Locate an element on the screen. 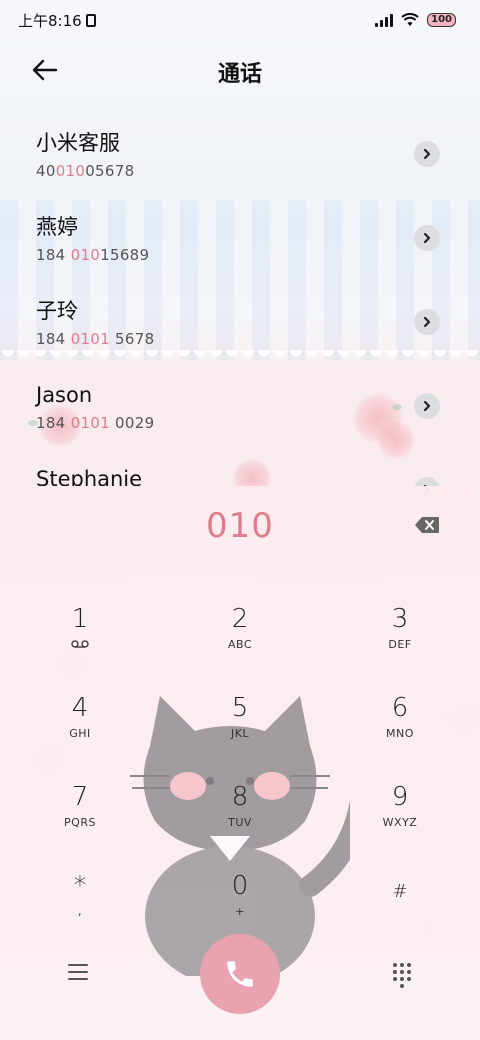 The width and height of the screenshot is (480, 1040). key-digit: # is located at coordinates (400, 891).